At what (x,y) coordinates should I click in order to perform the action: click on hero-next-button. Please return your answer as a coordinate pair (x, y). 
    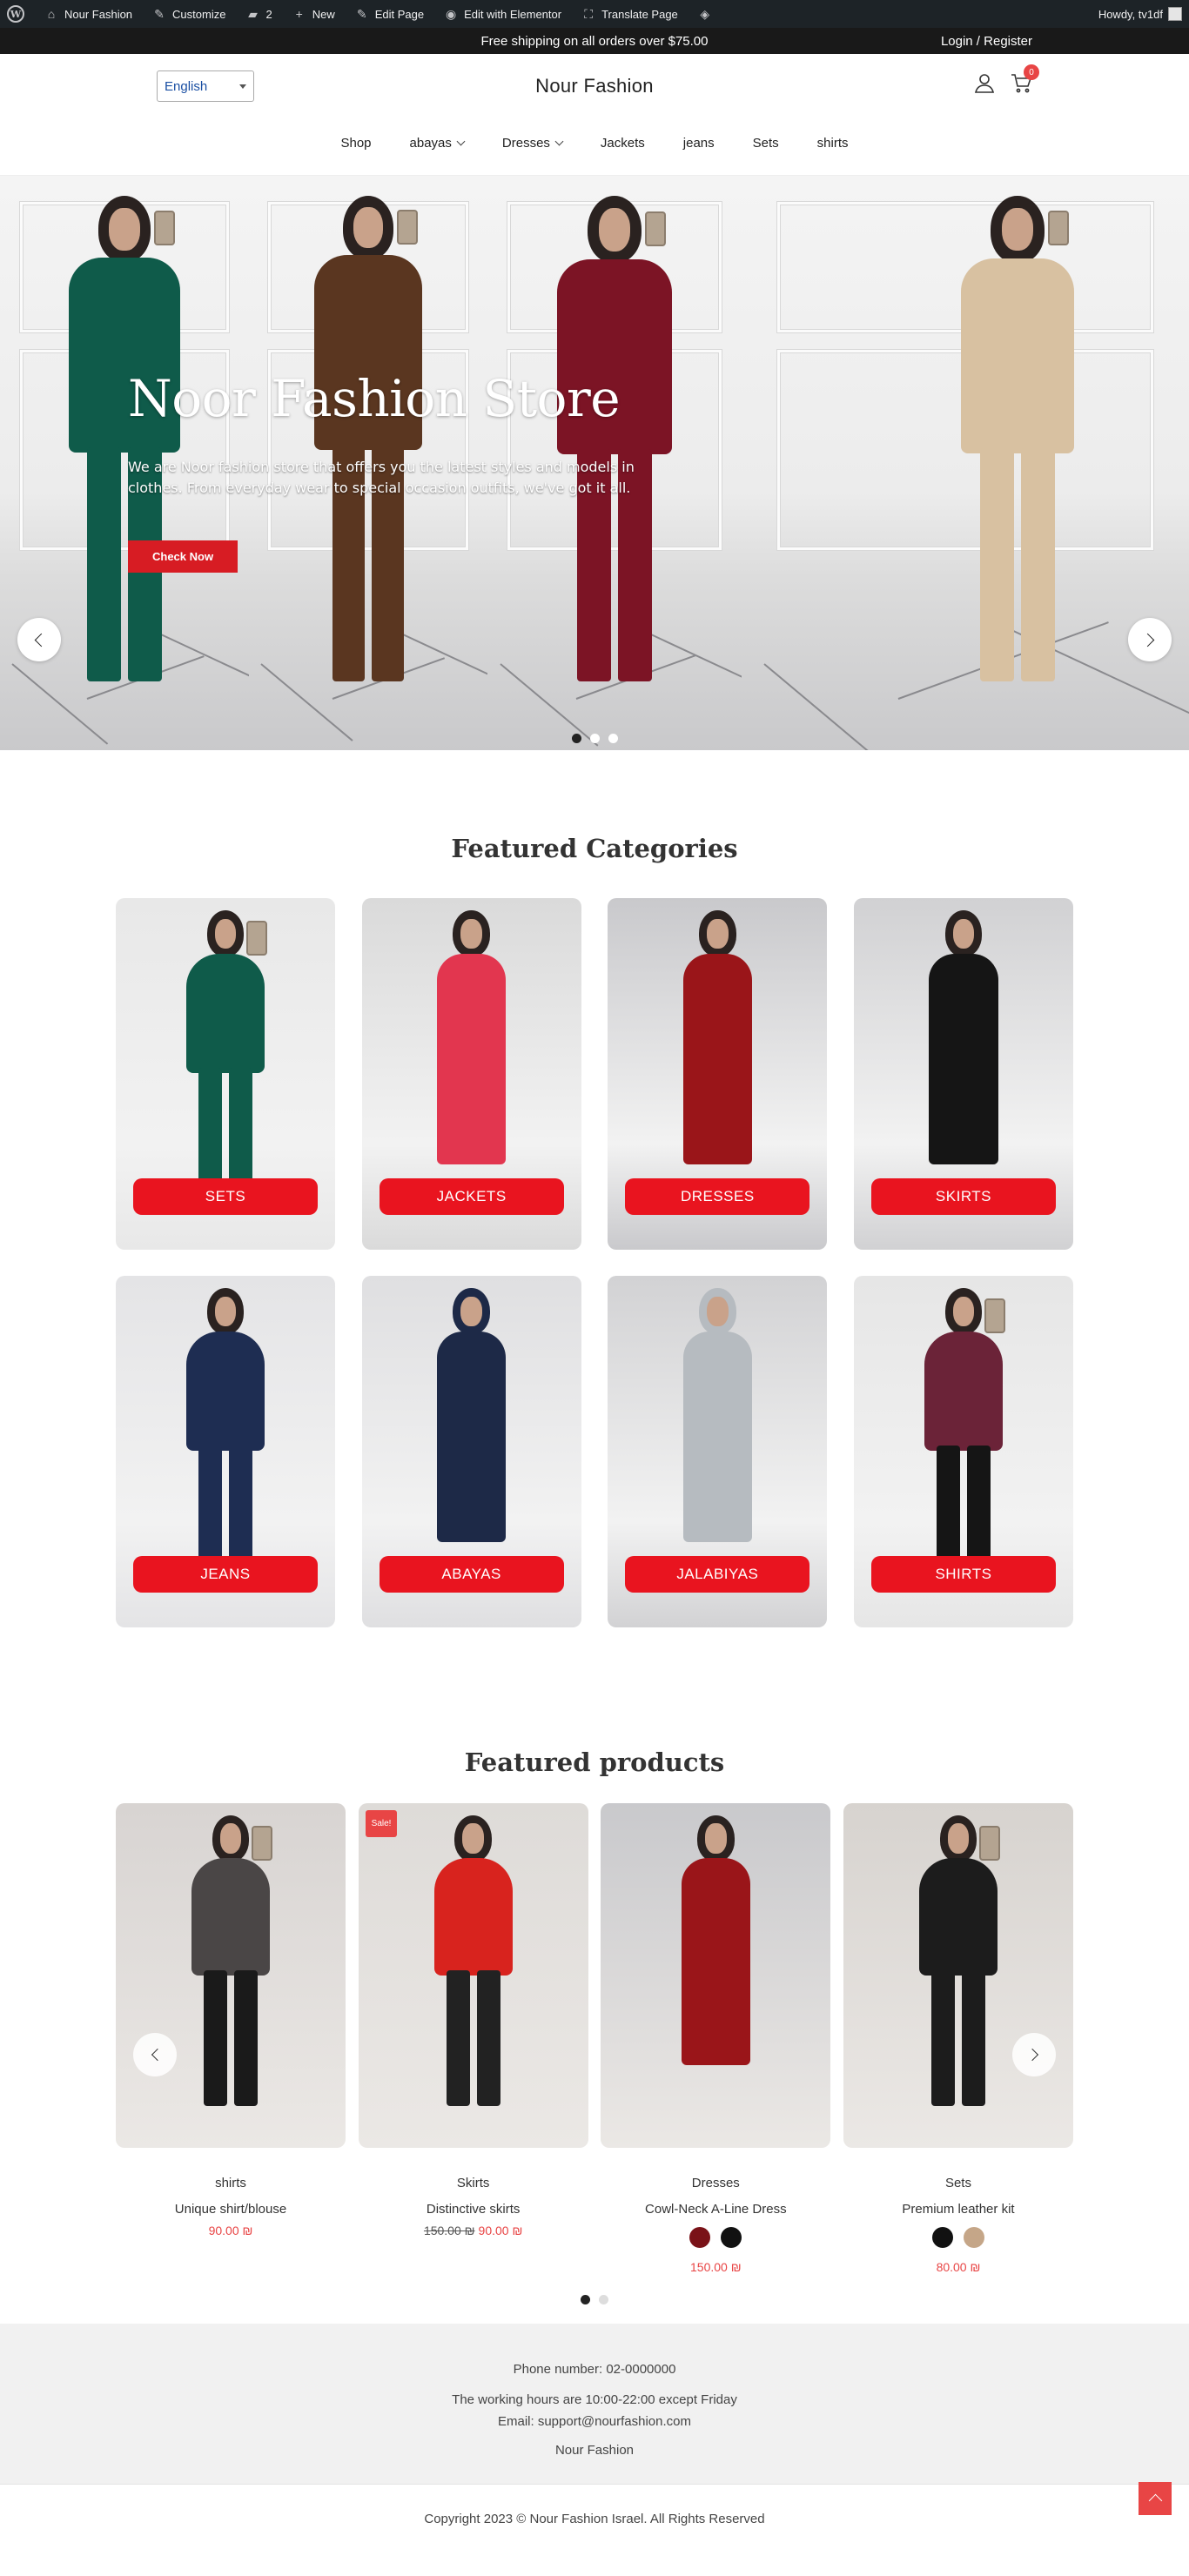
    Looking at the image, I should click on (1150, 639).